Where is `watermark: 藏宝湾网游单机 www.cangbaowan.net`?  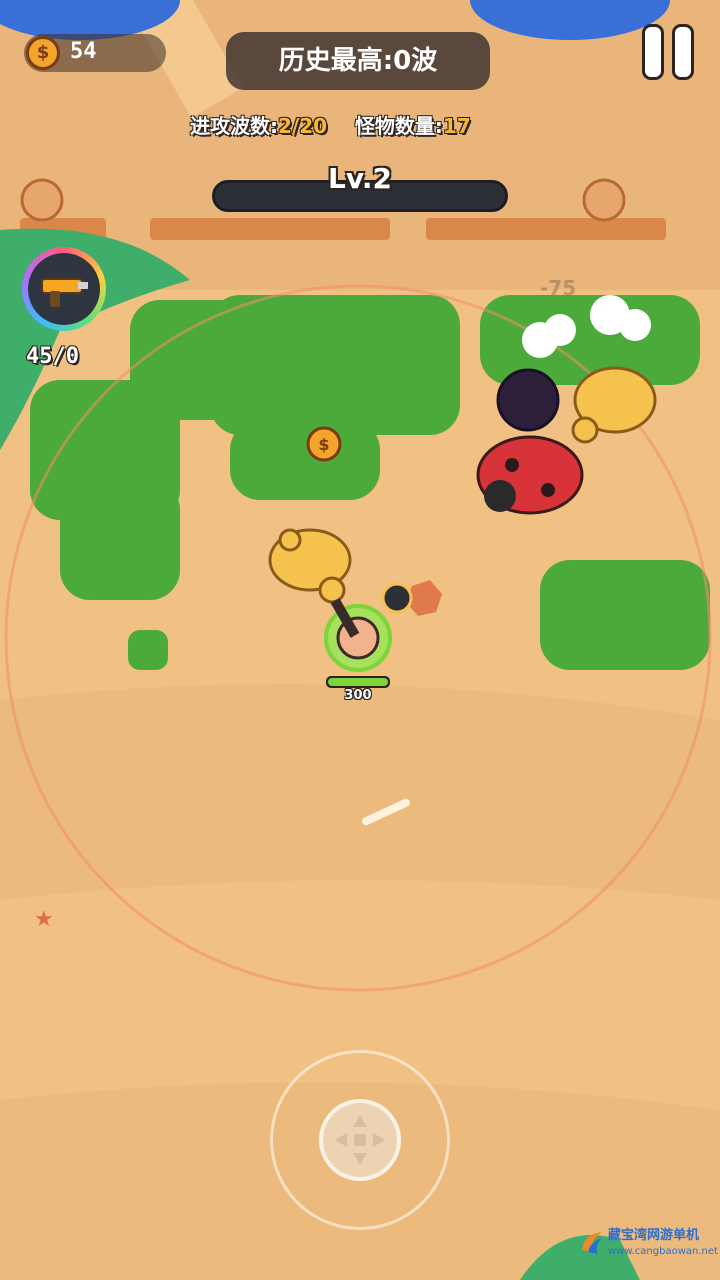
watermark: 藏宝湾网游单机 www.cangbaowan.net is located at coordinates (648, 1246).